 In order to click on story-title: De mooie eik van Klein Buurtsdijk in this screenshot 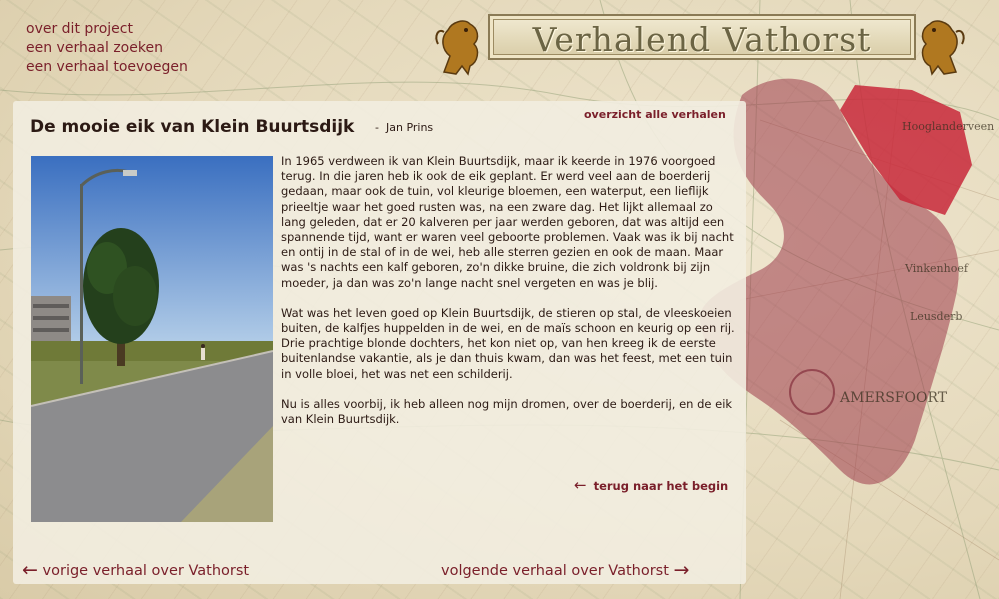, I will do `click(192, 127)`.